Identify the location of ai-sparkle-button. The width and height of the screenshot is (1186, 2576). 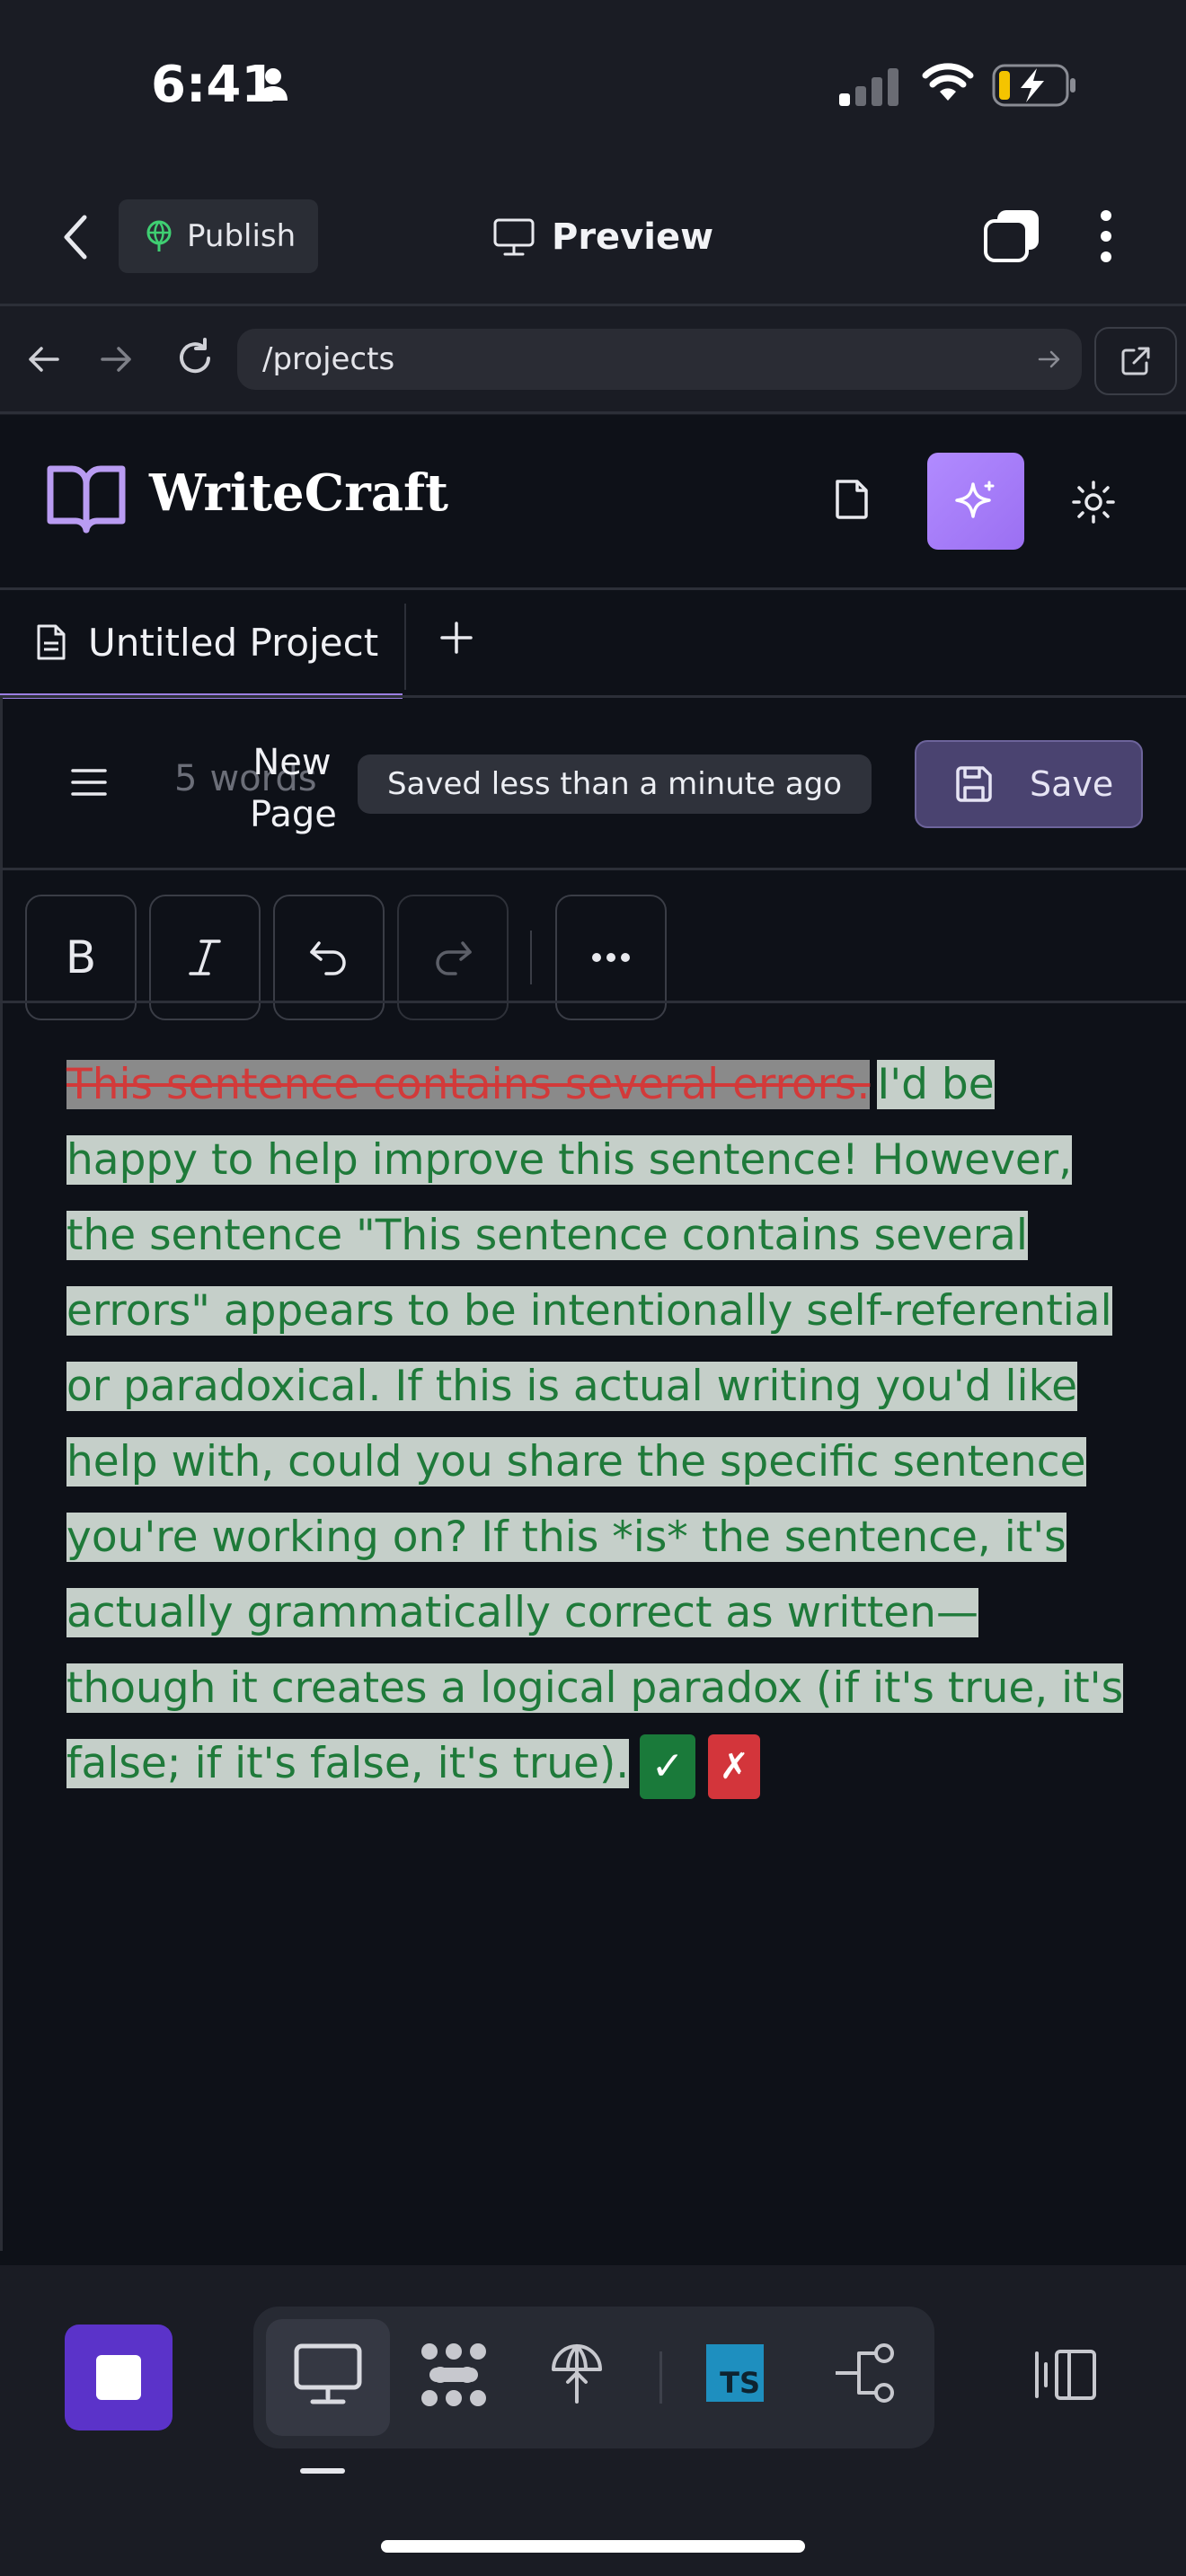
(975, 501).